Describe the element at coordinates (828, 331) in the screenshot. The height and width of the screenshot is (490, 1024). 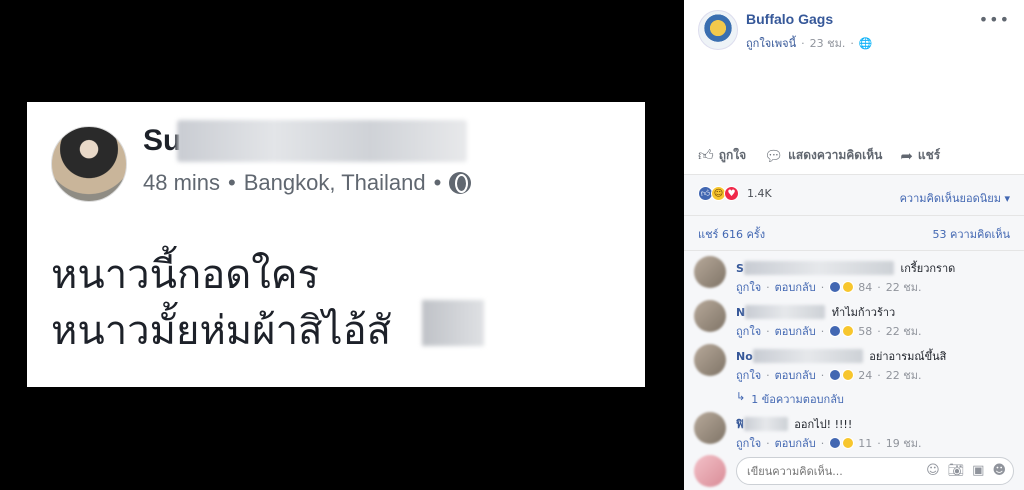
I see `comment-meta: ถูกใจ · ตอบกลับ · 58 · 22 ชม.` at that location.